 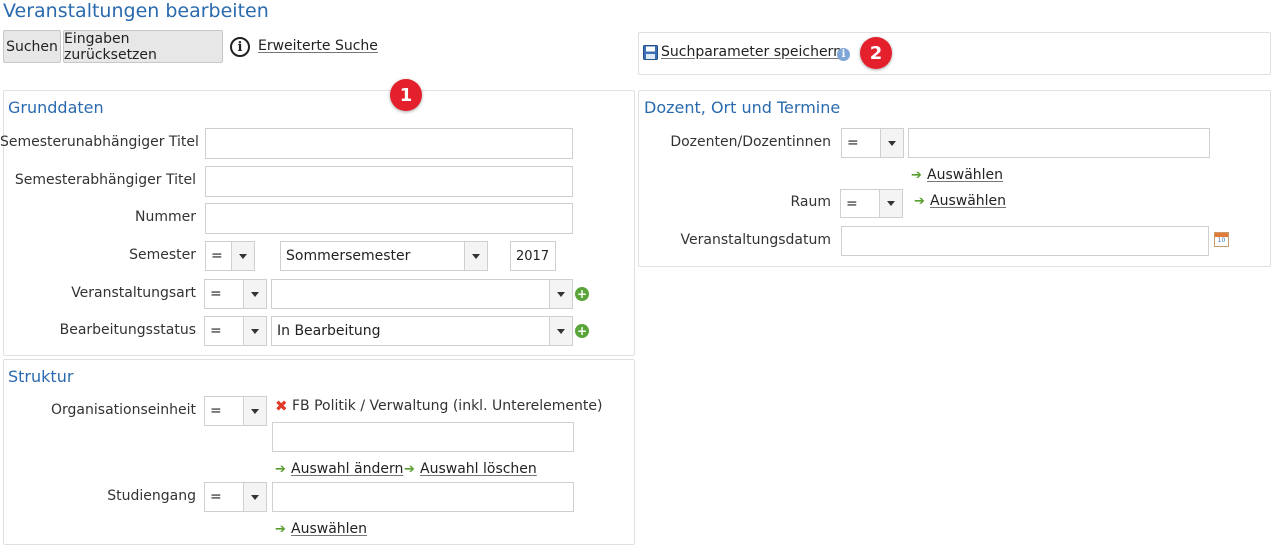 I want to click on callout-badge-1: 1, so click(x=406, y=95).